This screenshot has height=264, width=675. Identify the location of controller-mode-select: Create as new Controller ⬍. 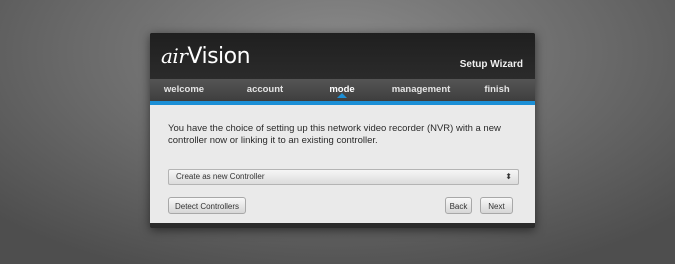
(343, 177).